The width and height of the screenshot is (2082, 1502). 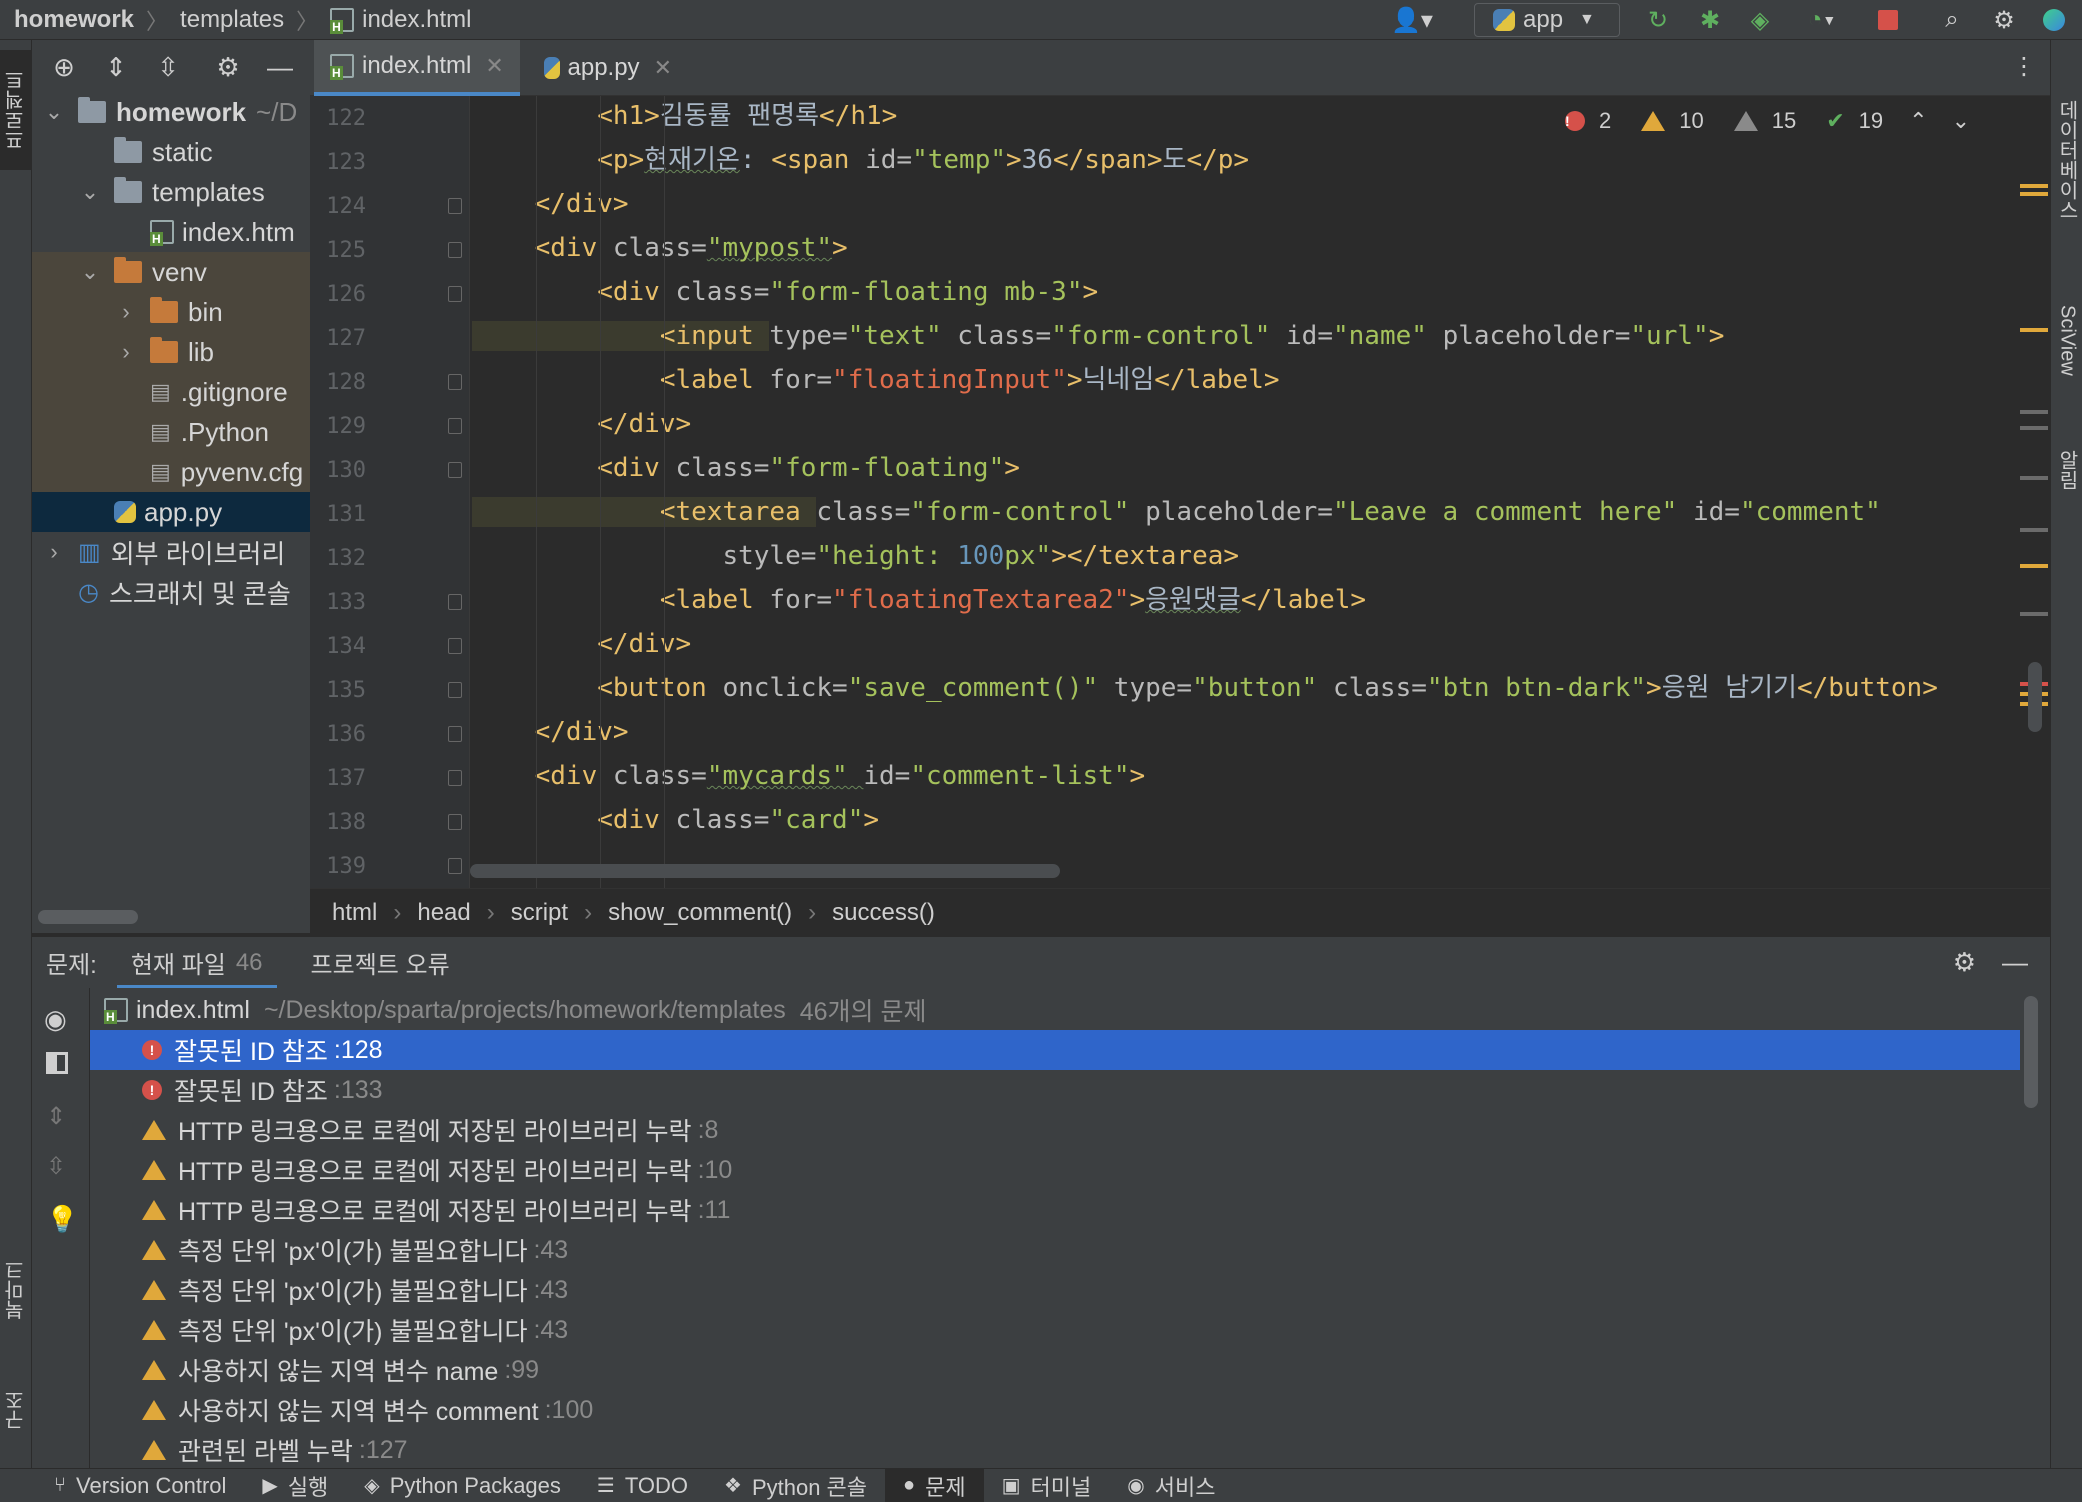 What do you see at coordinates (171, 592) in the screenshot?
I see `tree-item: ◷ 스크래치 및 콘솔` at bounding box center [171, 592].